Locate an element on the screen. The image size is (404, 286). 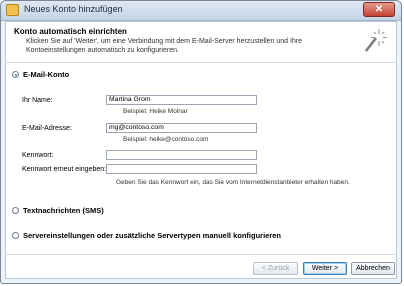
option-email-account: E-Mail-Konto is located at coordinates (40, 74).